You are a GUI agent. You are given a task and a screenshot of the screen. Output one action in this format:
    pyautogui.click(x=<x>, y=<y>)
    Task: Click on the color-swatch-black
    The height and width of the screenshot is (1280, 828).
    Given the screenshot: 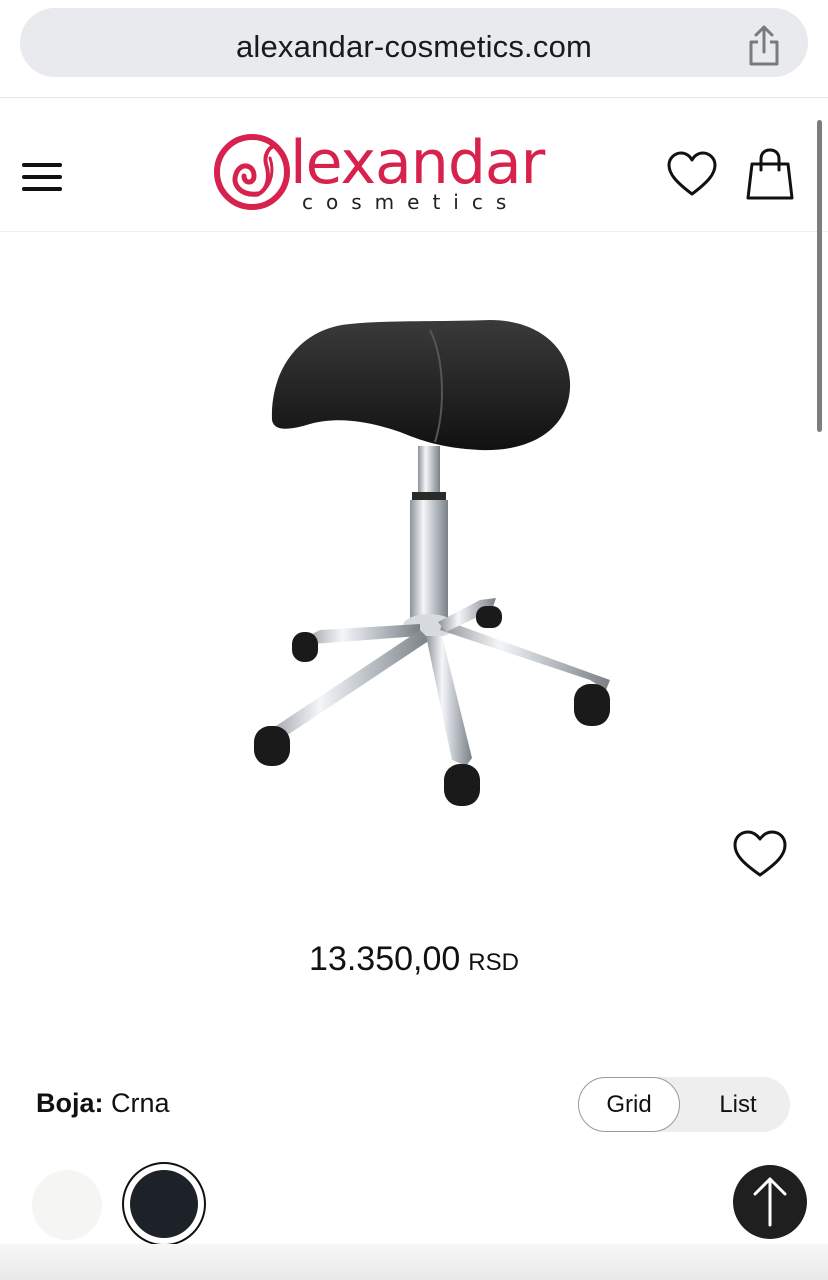 What is the action you would take?
    pyautogui.click(x=164, y=1204)
    